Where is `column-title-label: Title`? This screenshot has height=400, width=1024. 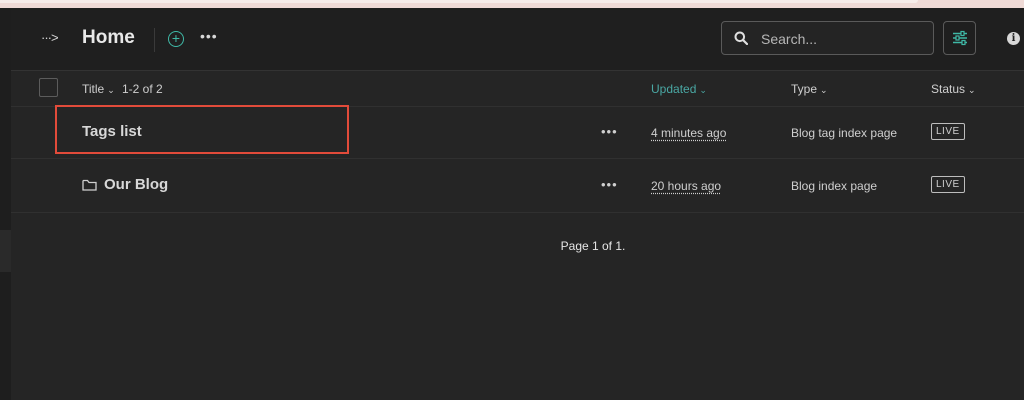 column-title-label: Title is located at coordinates (93, 89).